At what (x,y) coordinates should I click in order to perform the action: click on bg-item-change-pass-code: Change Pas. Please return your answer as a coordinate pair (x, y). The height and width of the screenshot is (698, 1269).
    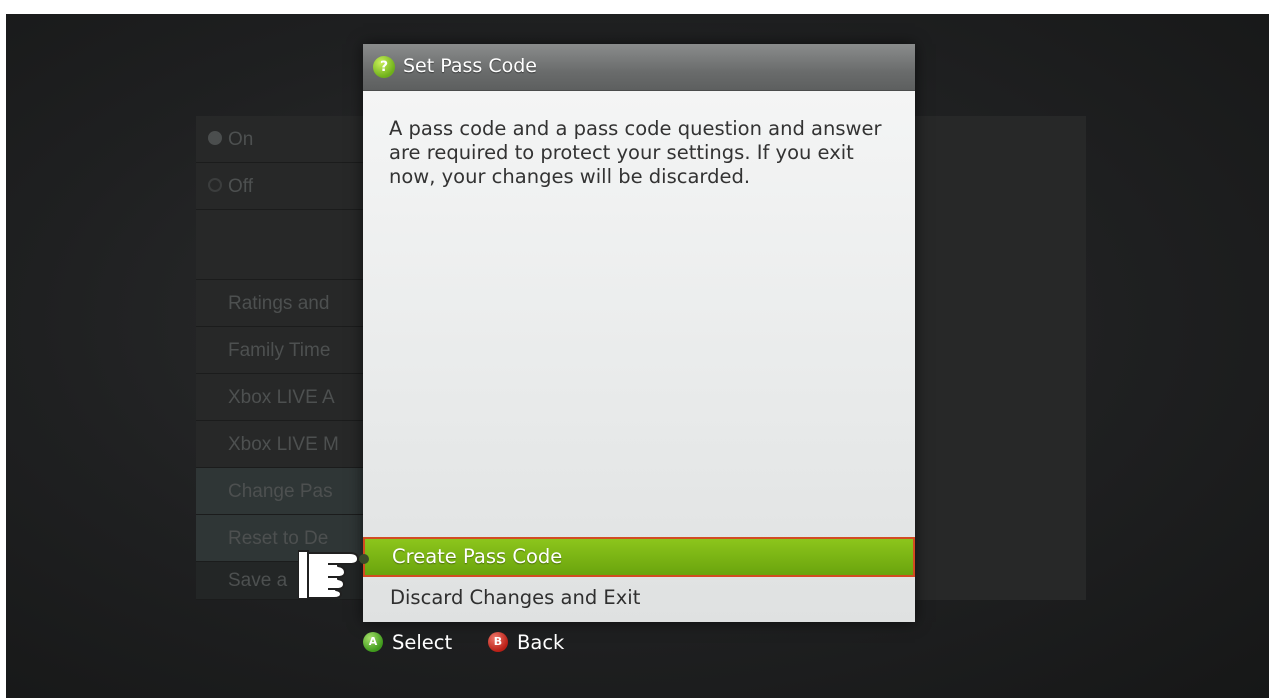
    Looking at the image, I should click on (281, 491).